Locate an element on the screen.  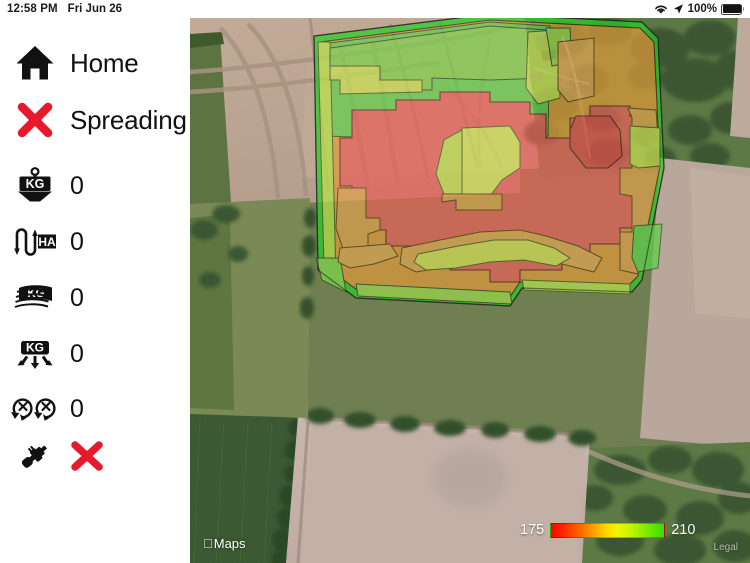
sidebar-item-spreading: Spreading is located at coordinates (95, 120).